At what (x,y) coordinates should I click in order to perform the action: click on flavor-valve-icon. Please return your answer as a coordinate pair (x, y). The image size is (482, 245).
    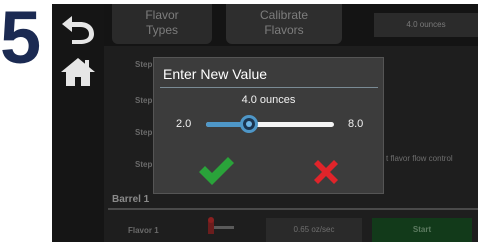
    Looking at the image, I should click on (220, 227).